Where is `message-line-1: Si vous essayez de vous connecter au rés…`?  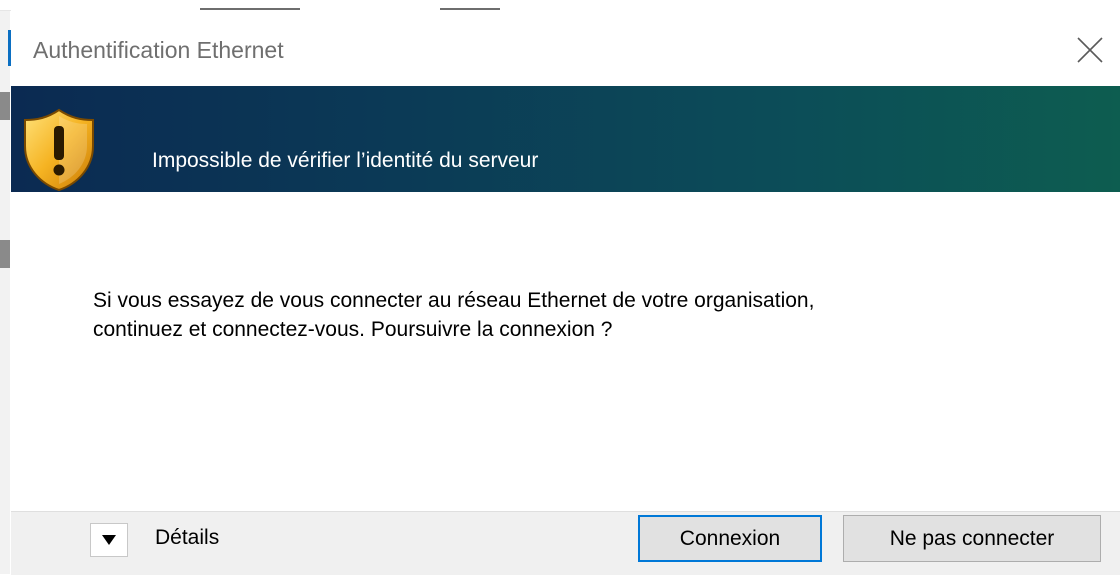
message-line-1: Si vous essayez de vous connecter au rés… is located at coordinates (454, 300).